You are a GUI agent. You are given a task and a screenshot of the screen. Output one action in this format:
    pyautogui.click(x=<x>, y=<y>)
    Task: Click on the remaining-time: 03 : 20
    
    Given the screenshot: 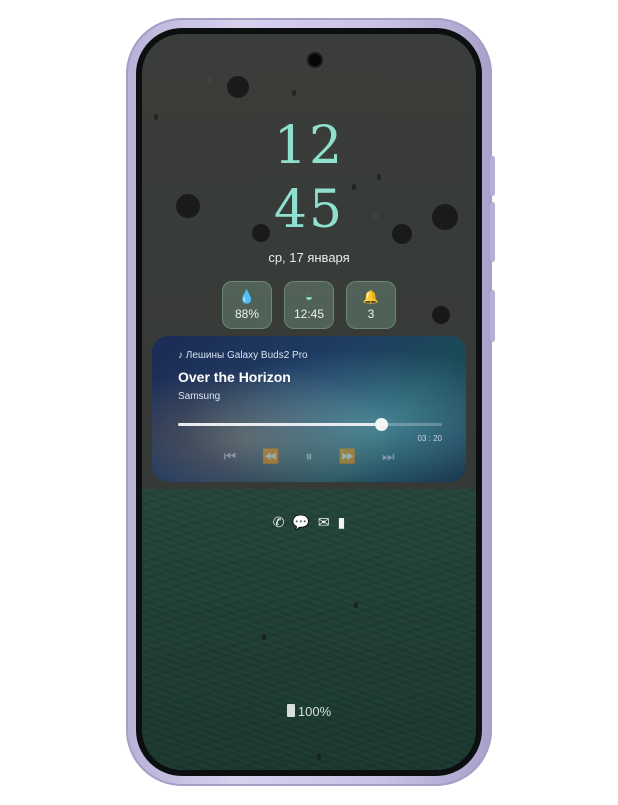 What is the action you would take?
    pyautogui.click(x=429, y=438)
    